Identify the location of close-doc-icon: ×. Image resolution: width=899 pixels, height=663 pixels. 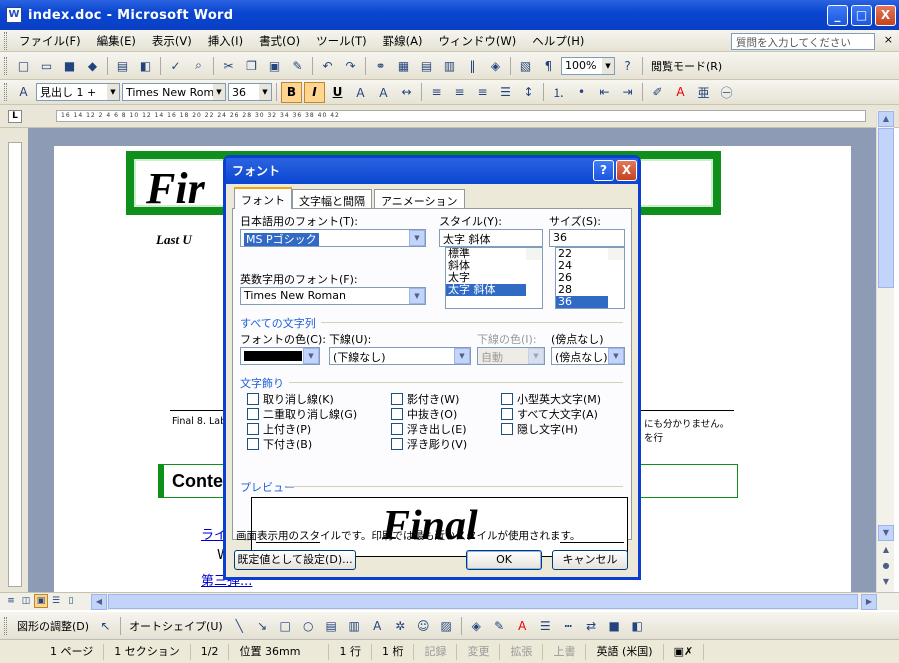
(888, 39).